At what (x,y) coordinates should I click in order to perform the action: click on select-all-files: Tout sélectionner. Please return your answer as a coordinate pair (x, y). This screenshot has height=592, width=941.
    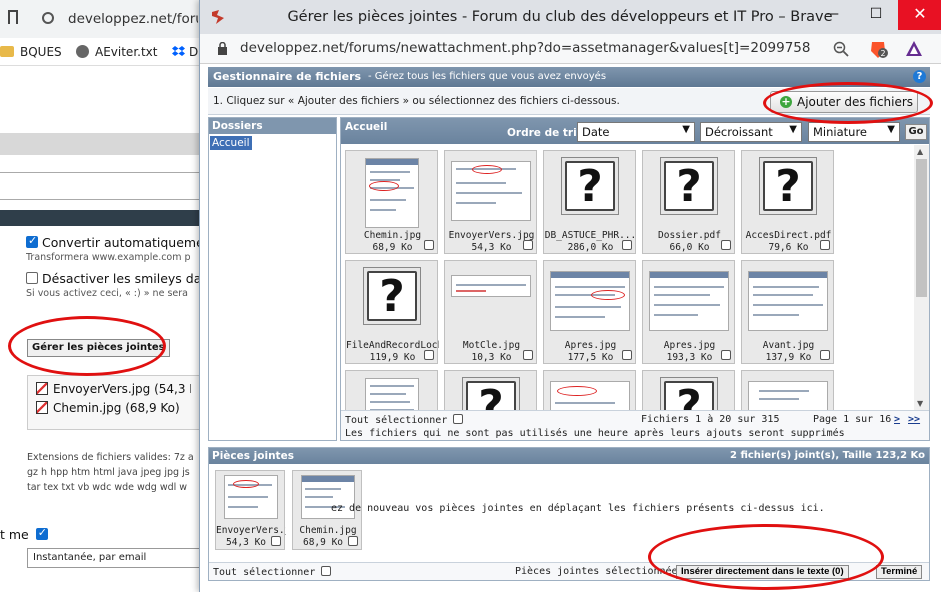
    Looking at the image, I should click on (404, 420).